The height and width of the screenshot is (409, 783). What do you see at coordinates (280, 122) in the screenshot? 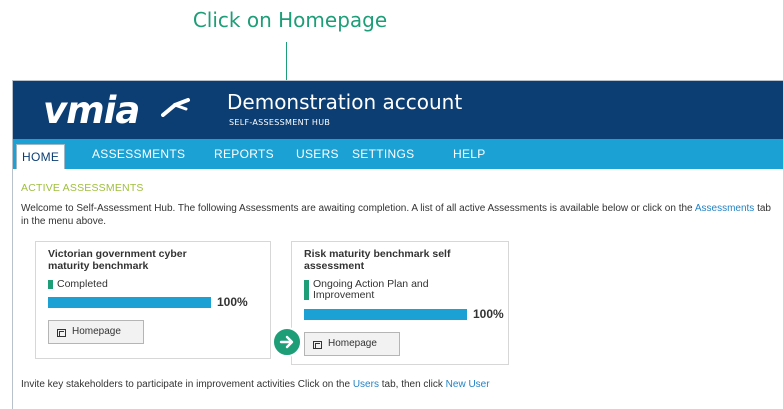
I see `hub-subtitle: SELF-ASSESSMENT HUB` at bounding box center [280, 122].